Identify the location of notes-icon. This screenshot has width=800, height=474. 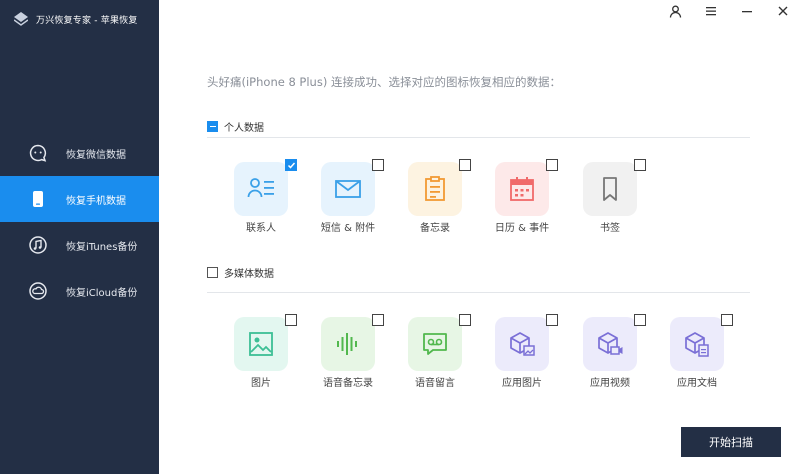
(435, 188).